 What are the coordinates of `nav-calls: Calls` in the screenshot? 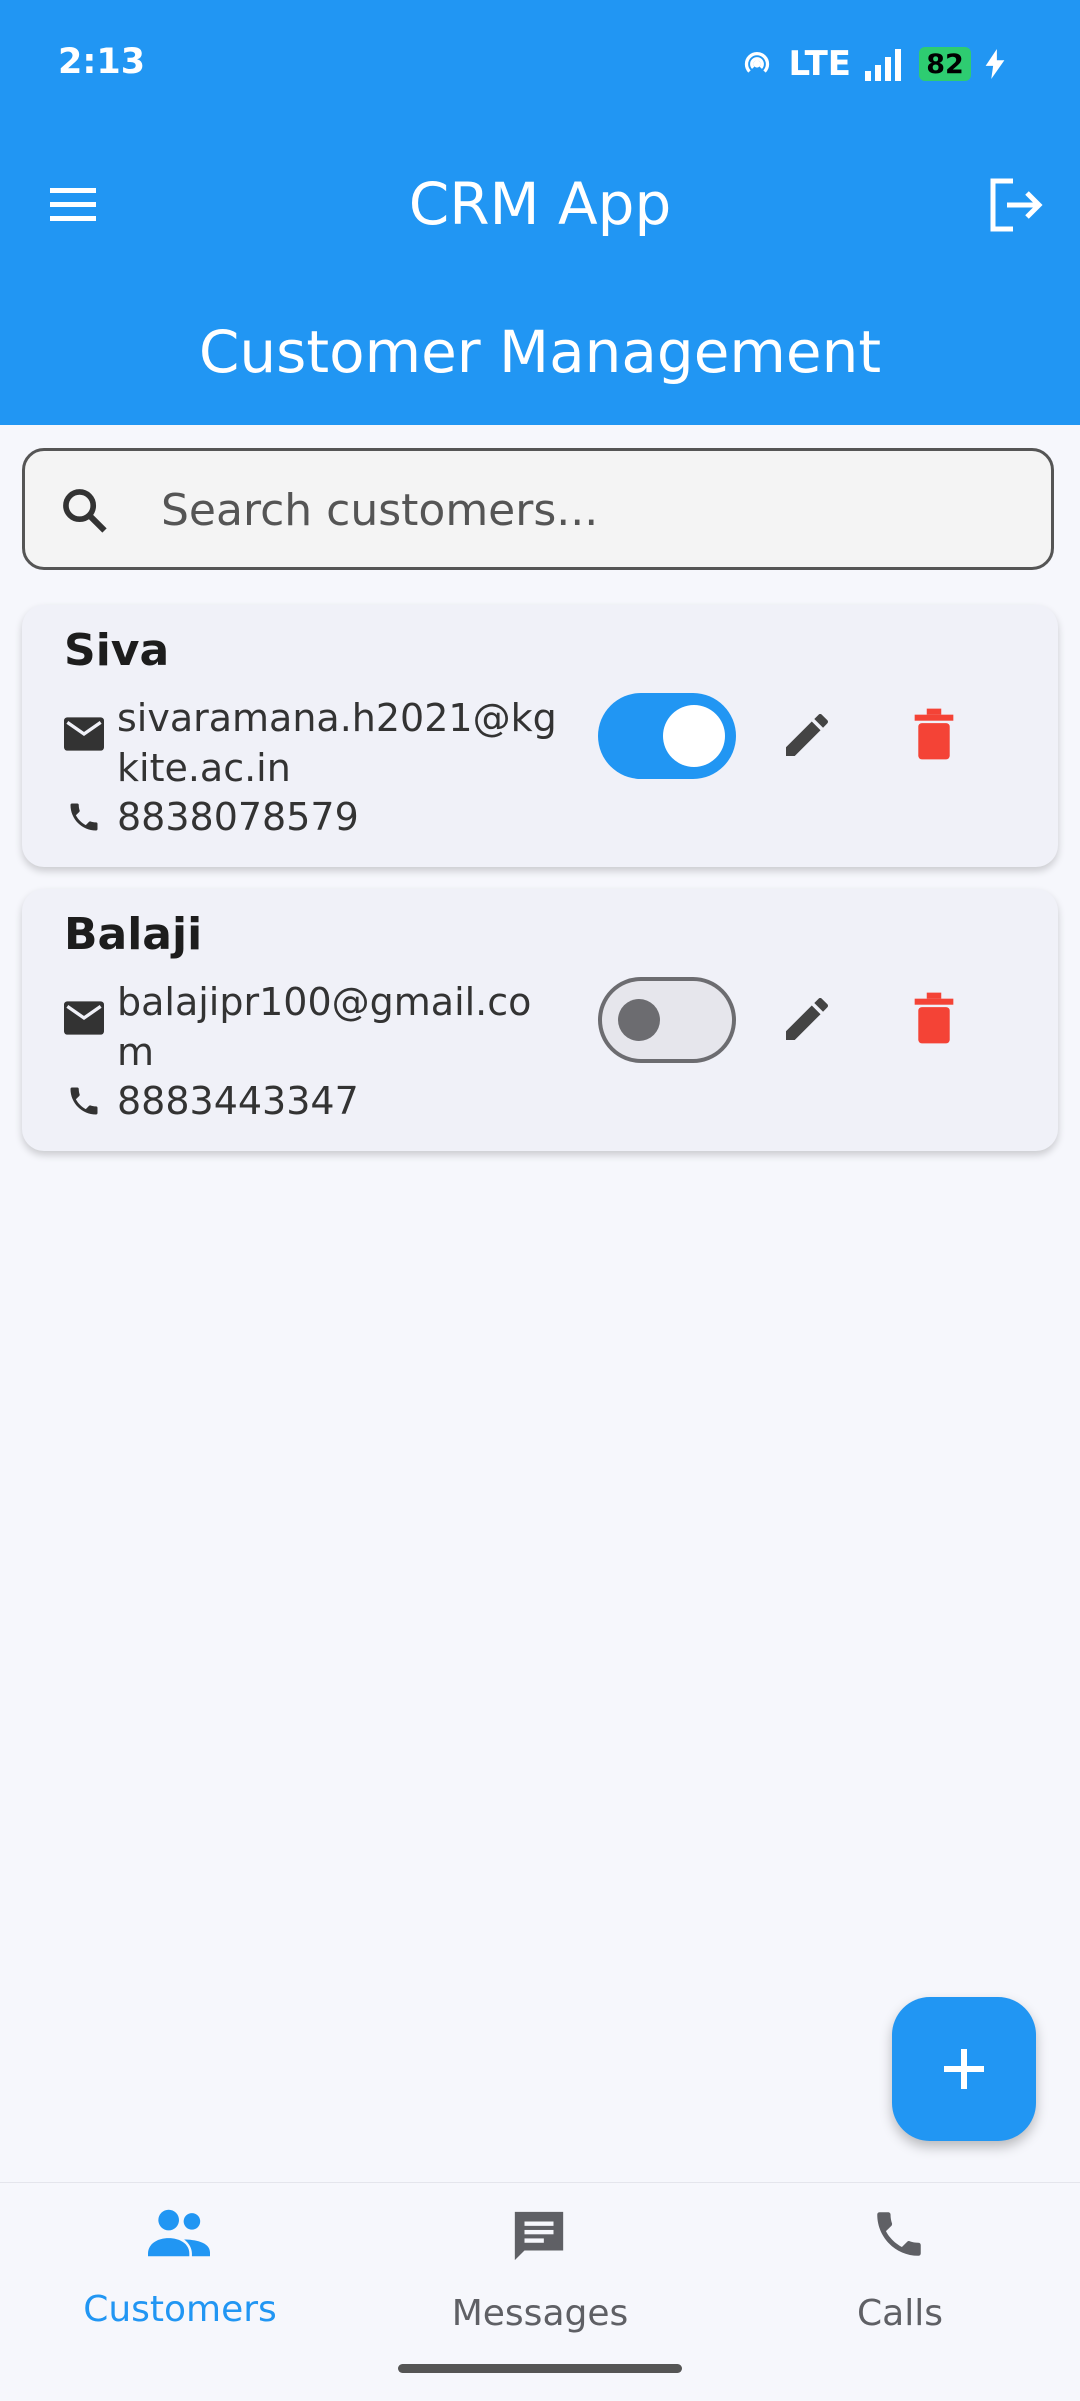 It's located at (900, 2263).